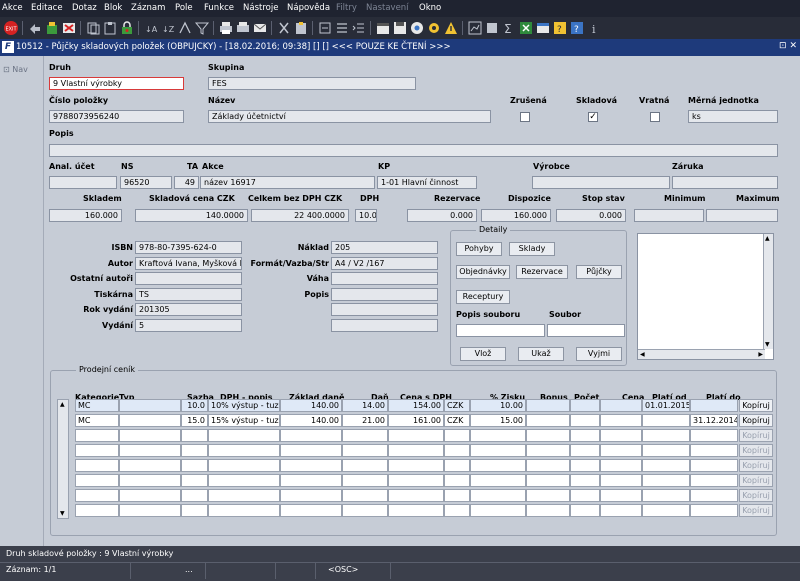 This screenshot has height=581, width=800. Describe the element at coordinates (451, 28) in the screenshot. I see `warning-icon` at that location.